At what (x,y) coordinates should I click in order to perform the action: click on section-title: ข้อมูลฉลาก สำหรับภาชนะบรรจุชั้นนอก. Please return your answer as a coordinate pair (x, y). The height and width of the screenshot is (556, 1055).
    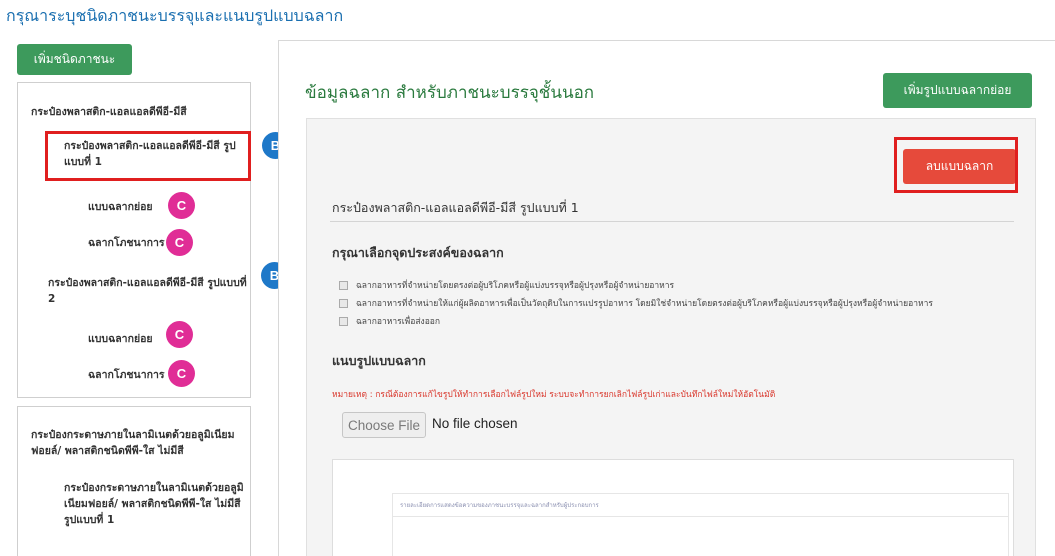
    Looking at the image, I should click on (450, 93).